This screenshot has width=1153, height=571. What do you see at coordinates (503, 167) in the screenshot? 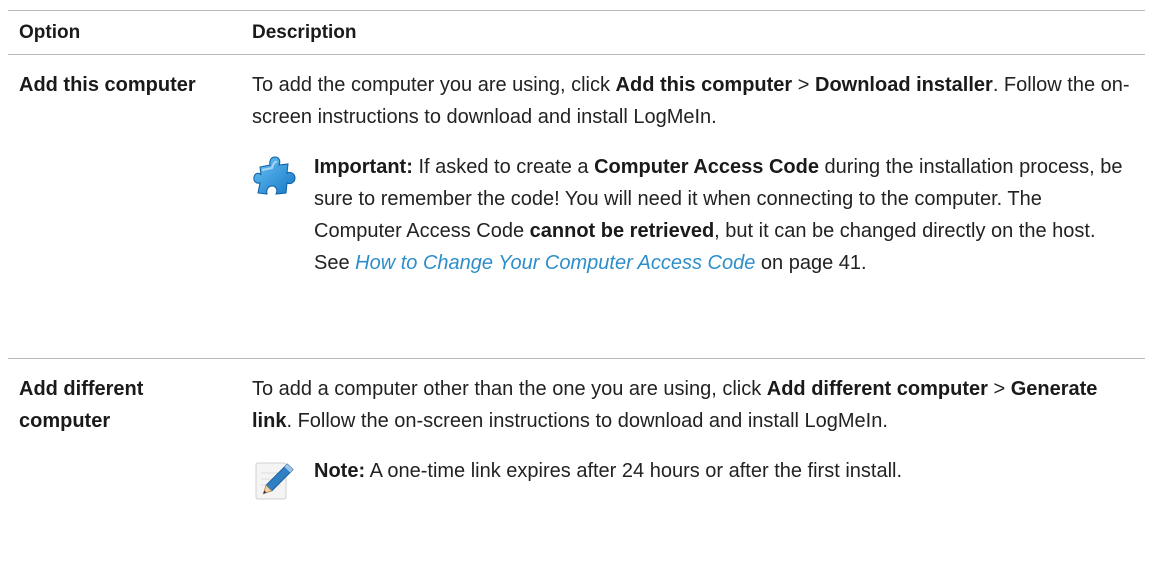
I see `callout-text: If asked to create a` at bounding box center [503, 167].